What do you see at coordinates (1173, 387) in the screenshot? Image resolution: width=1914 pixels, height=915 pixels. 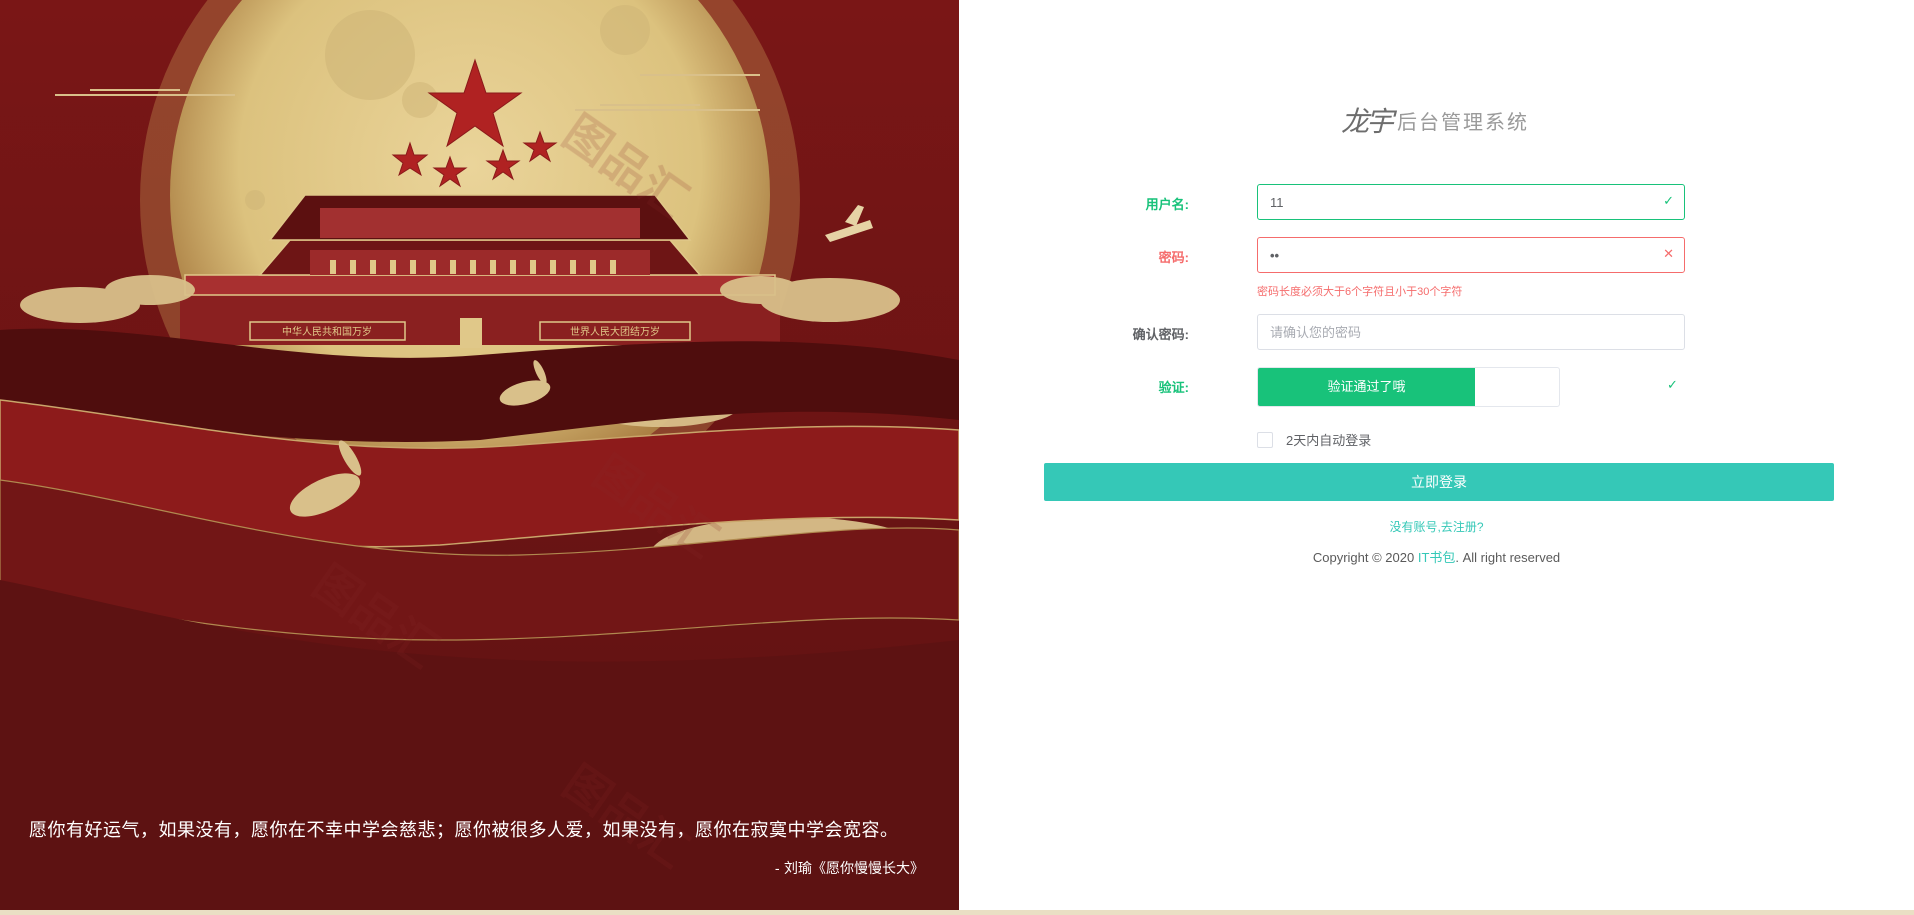 I see `verify-label: 验证:` at bounding box center [1173, 387].